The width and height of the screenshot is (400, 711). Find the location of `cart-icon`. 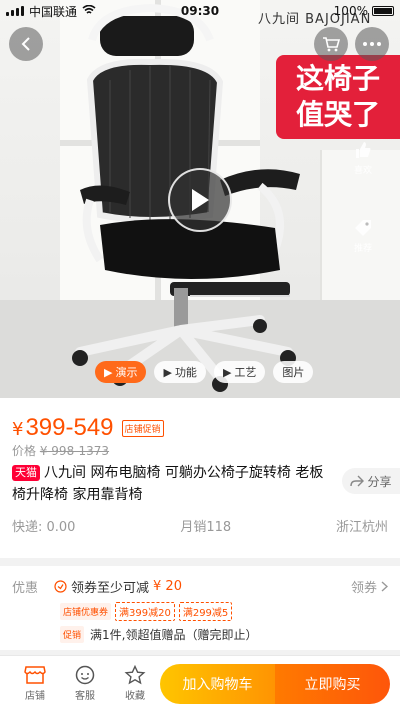

cart-icon is located at coordinates (331, 44).